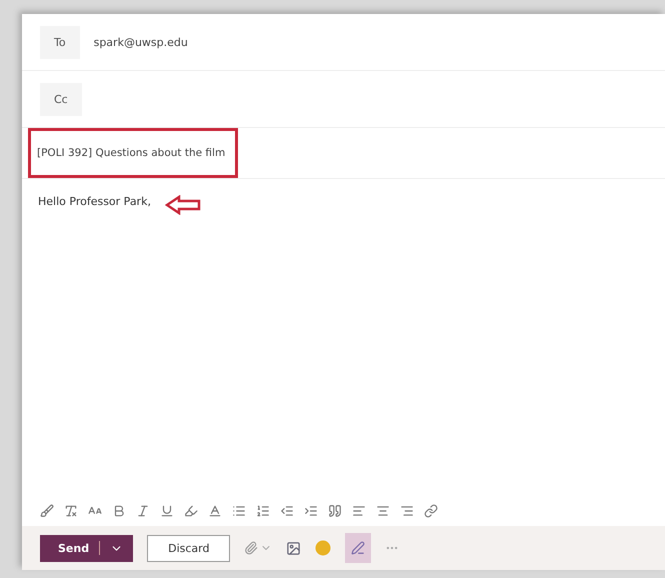 The width and height of the screenshot is (665, 578). Describe the element at coordinates (191, 511) in the screenshot. I see `highlighter-icon` at that location.